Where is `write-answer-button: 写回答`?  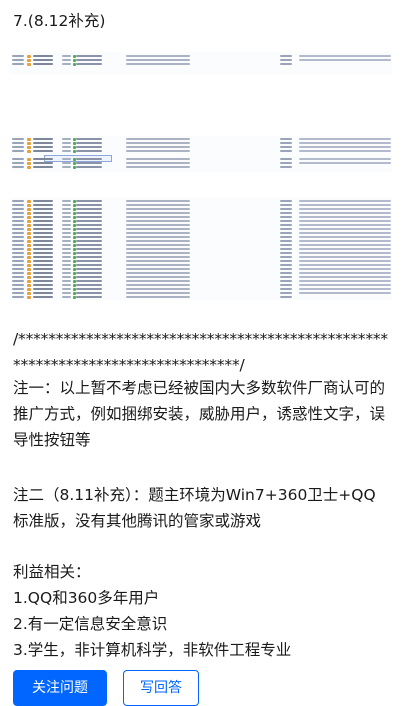
write-answer-button: 写回答 is located at coordinates (161, 688).